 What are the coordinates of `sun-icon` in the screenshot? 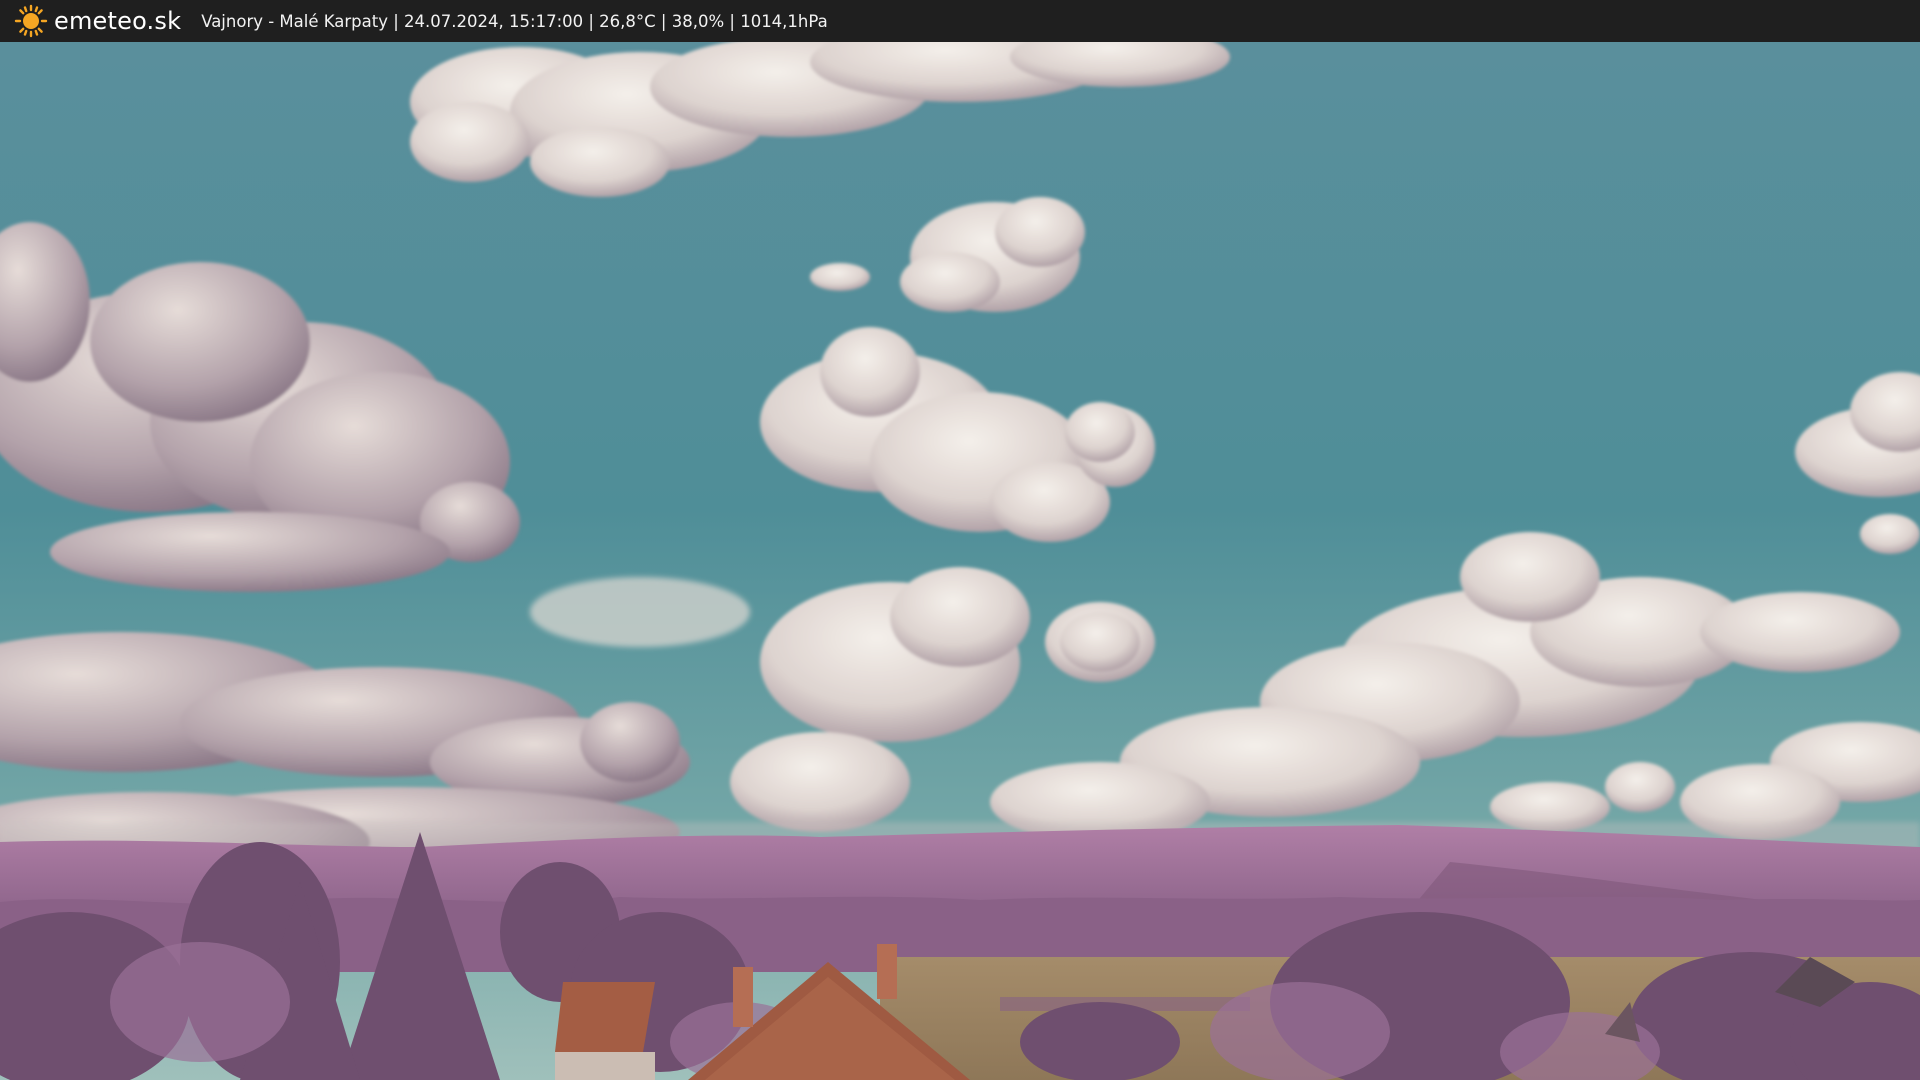 It's located at (31, 21).